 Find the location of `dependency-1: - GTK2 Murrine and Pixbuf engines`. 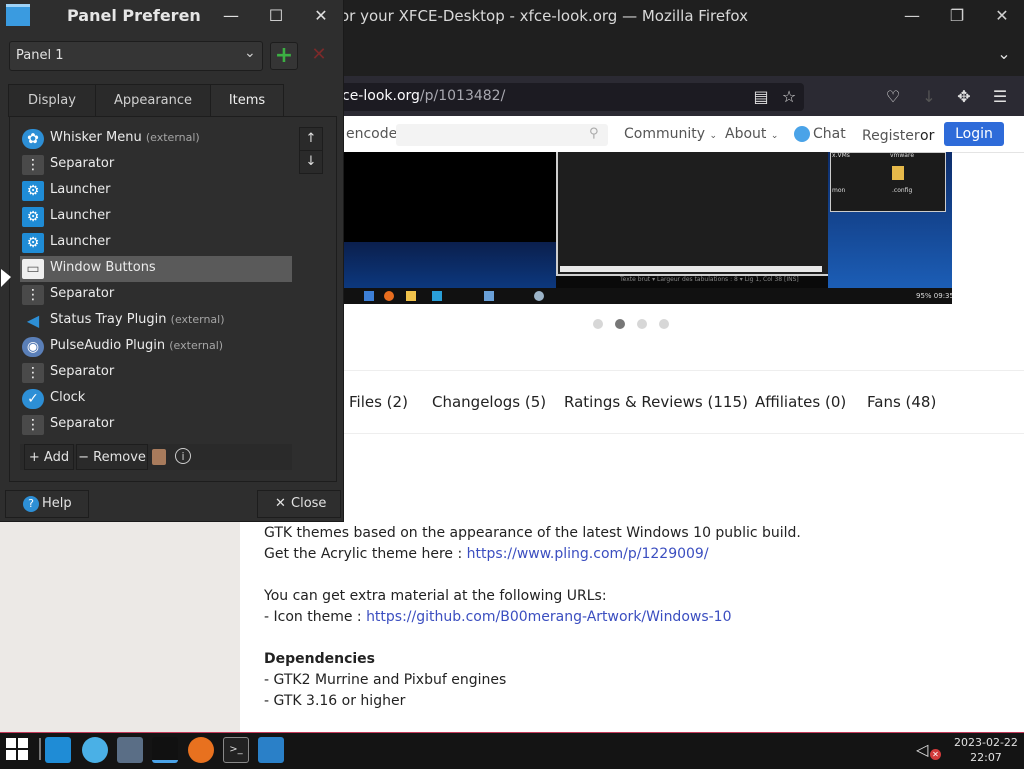

dependency-1: - GTK2 Murrine and Pixbuf engines is located at coordinates (385, 680).